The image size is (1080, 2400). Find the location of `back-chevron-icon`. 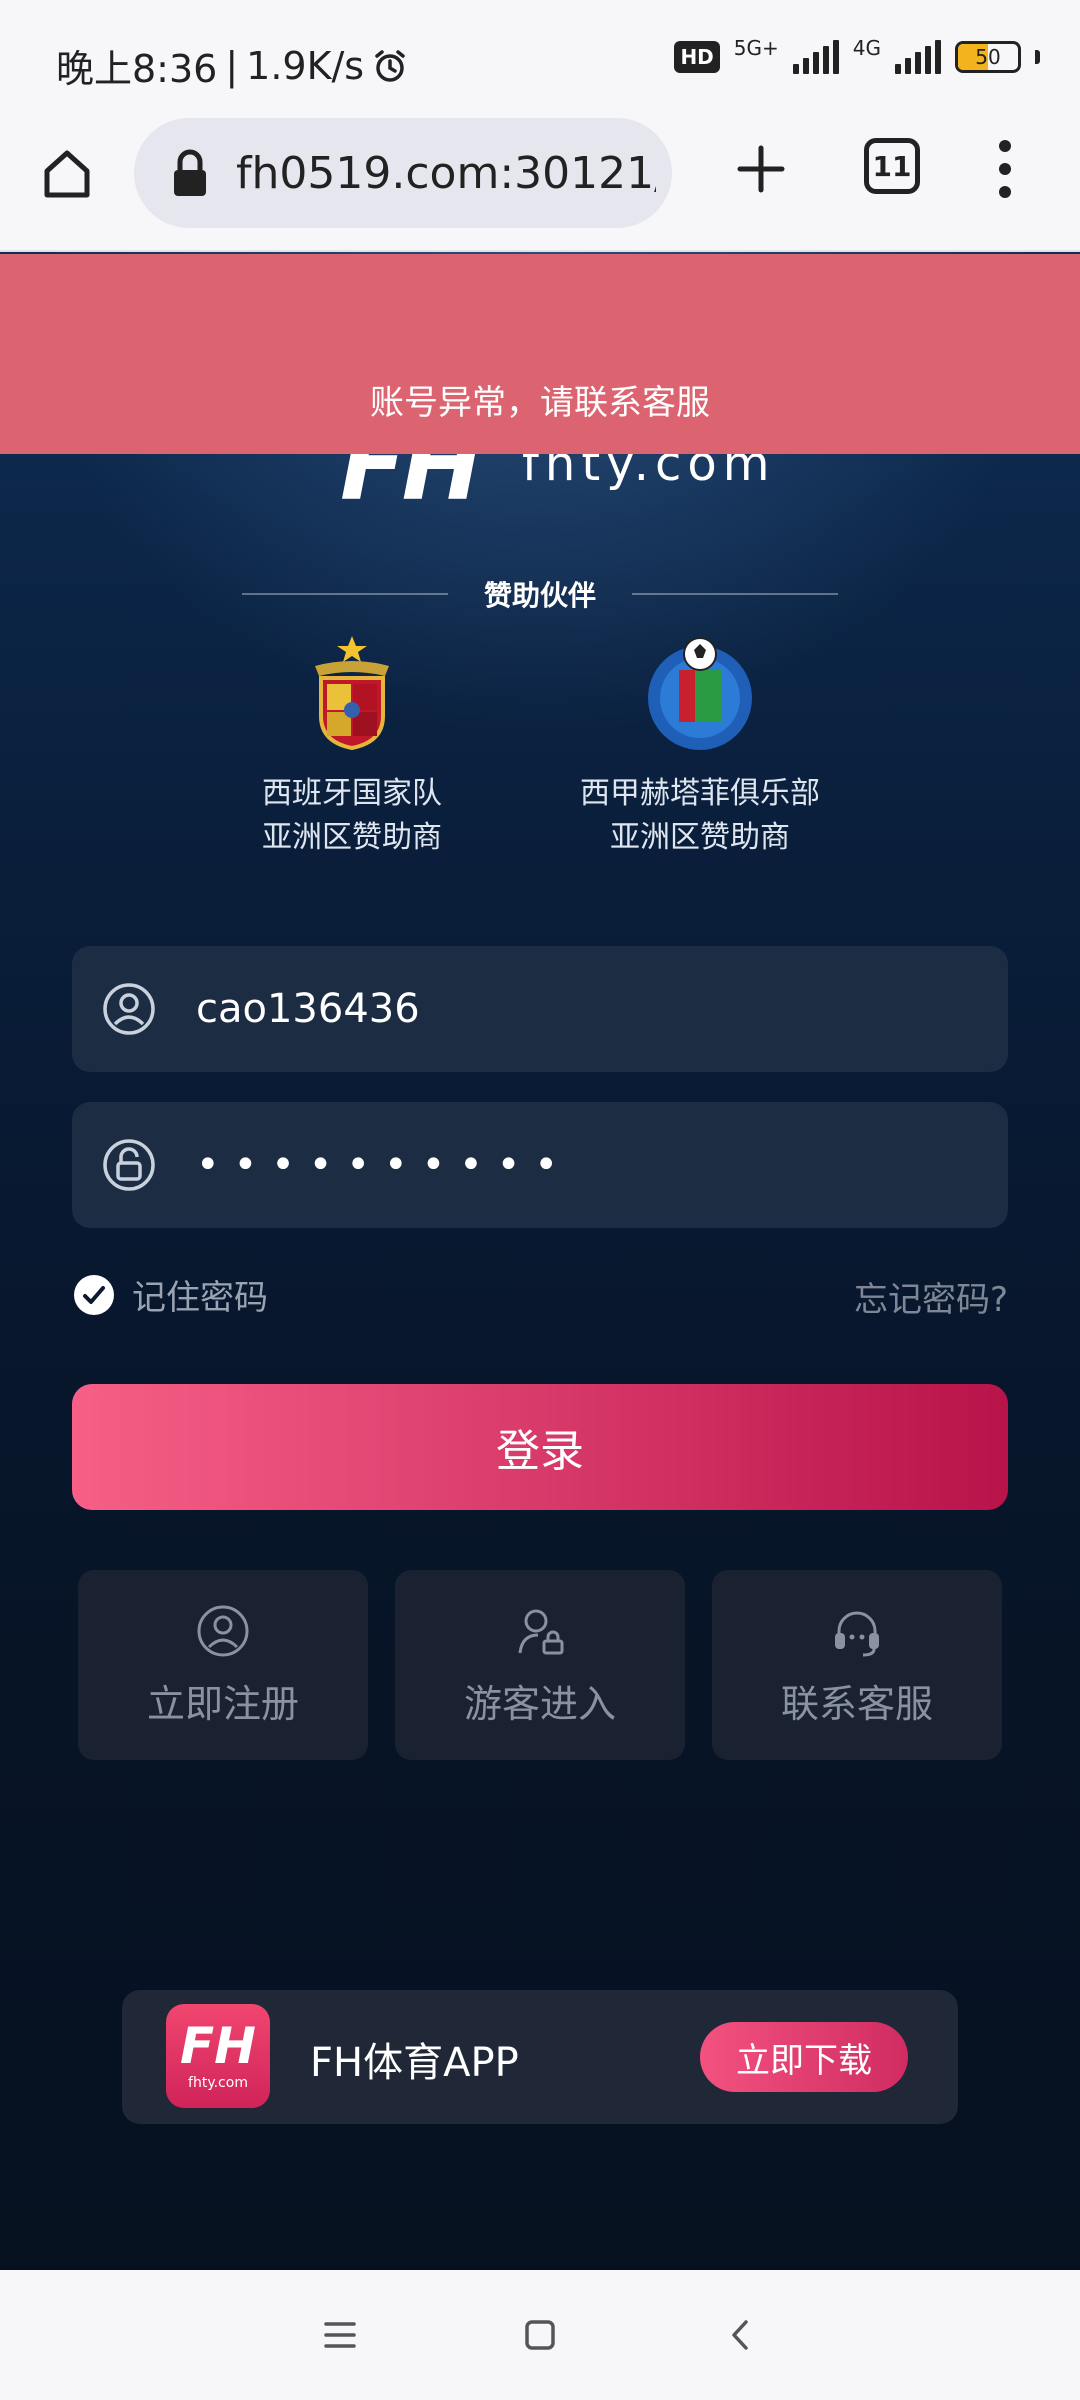

back-chevron-icon is located at coordinates (740, 2335).